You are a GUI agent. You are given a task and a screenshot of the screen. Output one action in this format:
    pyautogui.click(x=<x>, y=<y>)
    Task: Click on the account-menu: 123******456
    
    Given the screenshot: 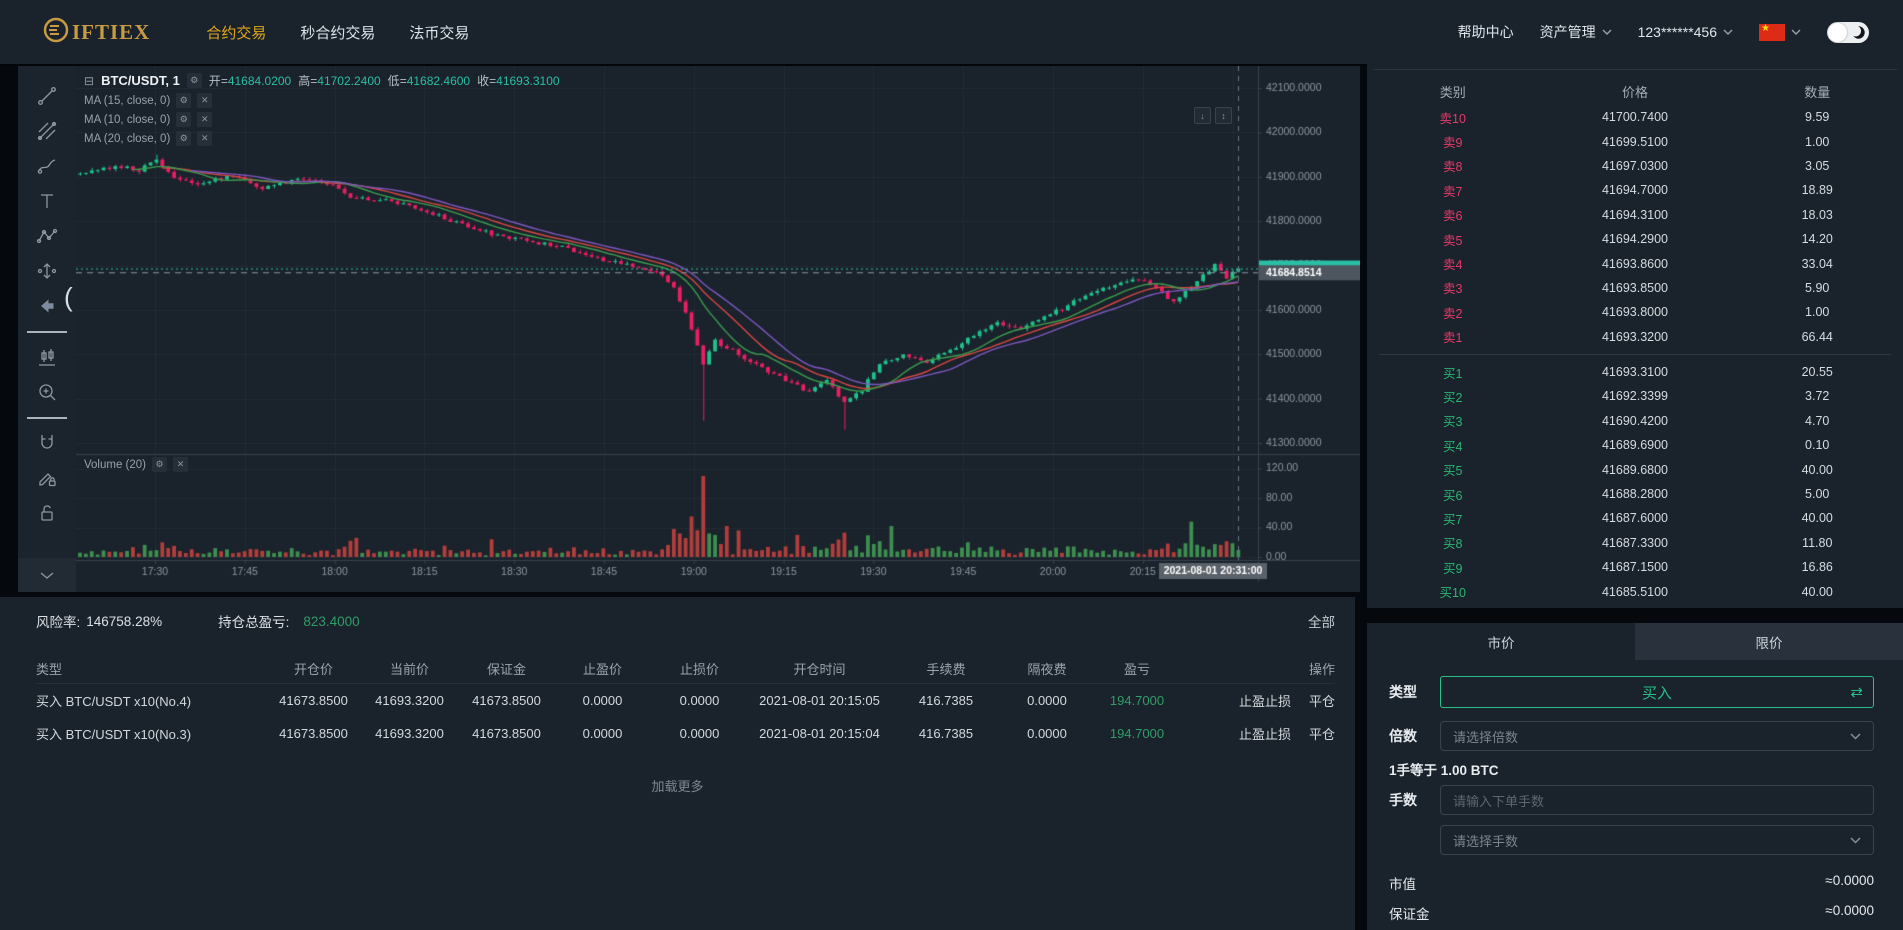 What is the action you would take?
    pyautogui.click(x=1685, y=32)
    